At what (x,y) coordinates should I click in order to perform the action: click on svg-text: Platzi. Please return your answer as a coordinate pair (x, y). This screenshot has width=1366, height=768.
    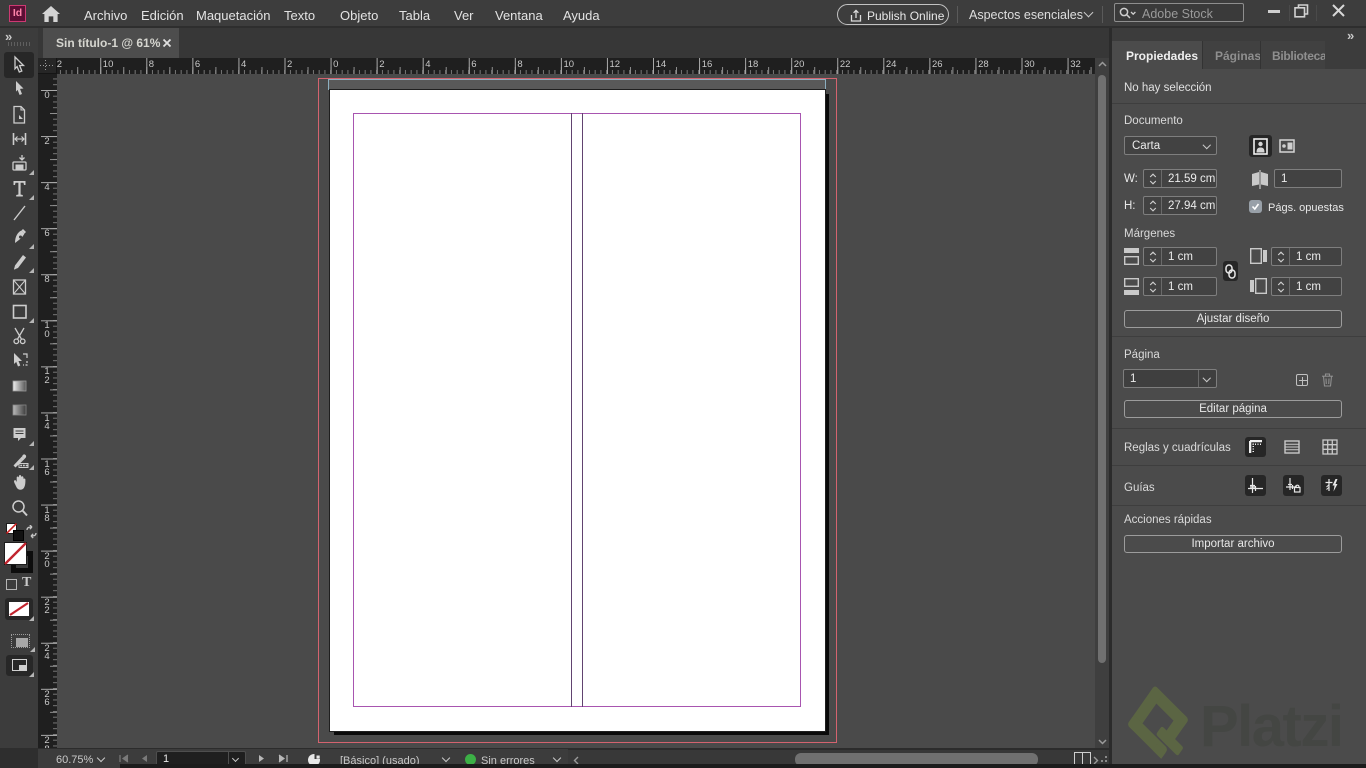
    Looking at the image, I should click on (1271, 726).